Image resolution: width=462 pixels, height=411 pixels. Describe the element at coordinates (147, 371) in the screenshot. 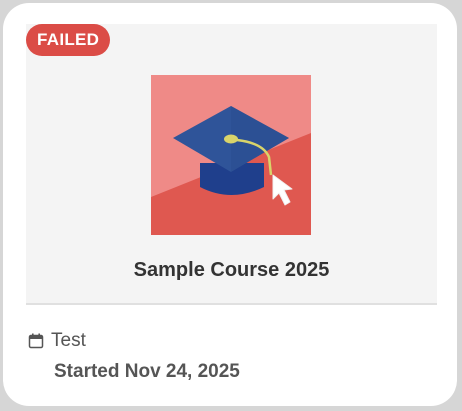

I see `started-date: Started Nov 24, 2025` at that location.